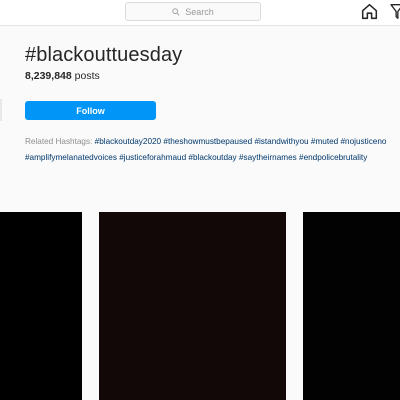 The width and height of the screenshot is (400, 400). Describe the element at coordinates (395, 11) in the screenshot. I see `send-icon` at that location.